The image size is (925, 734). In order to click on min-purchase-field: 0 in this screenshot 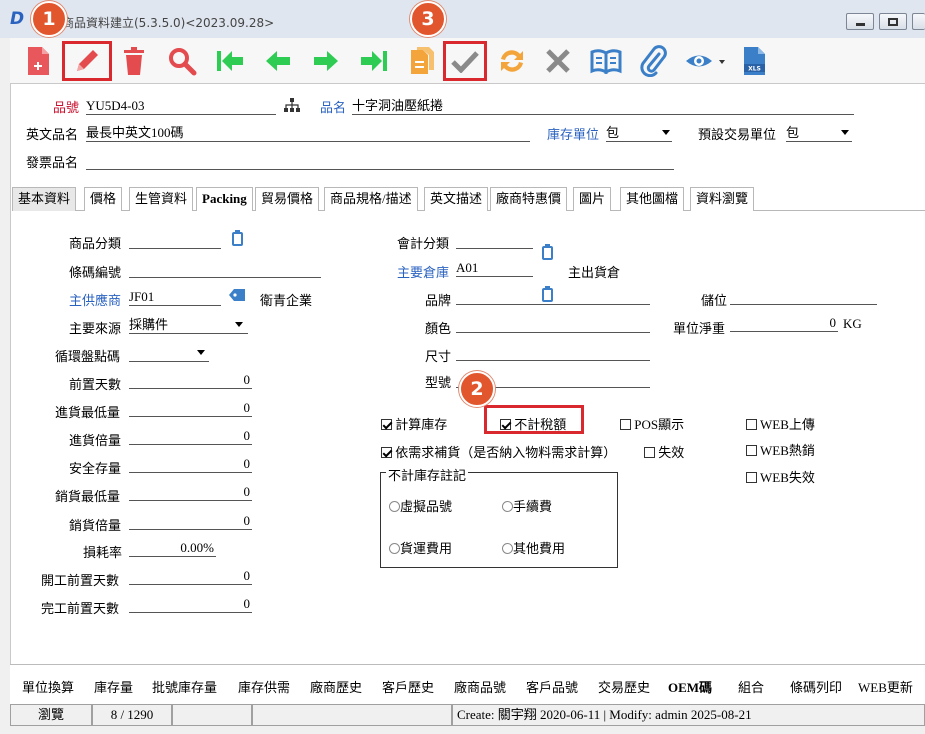, I will do `click(190, 408)`.